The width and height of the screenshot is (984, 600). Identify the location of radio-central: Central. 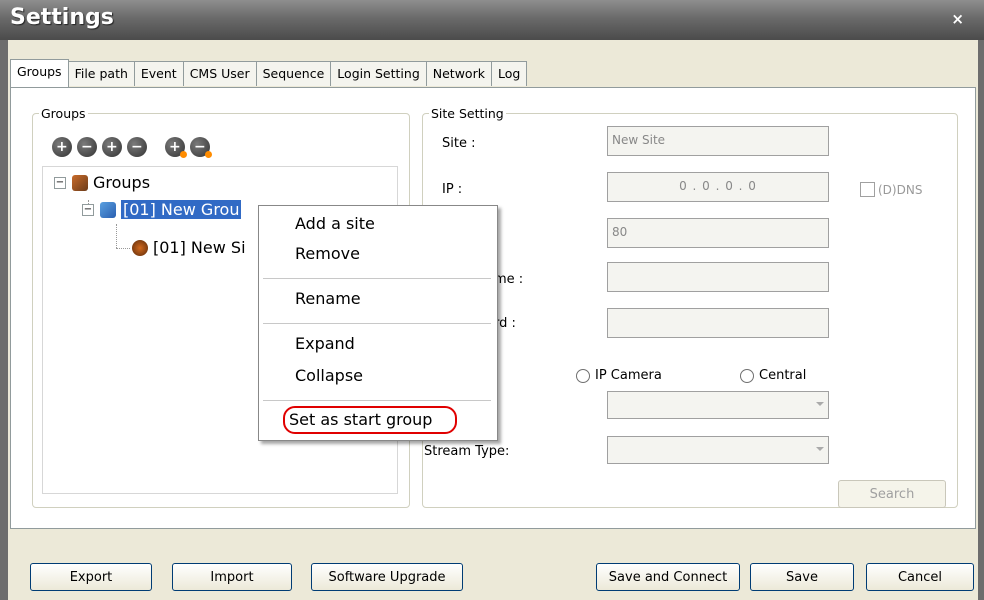
(773, 375).